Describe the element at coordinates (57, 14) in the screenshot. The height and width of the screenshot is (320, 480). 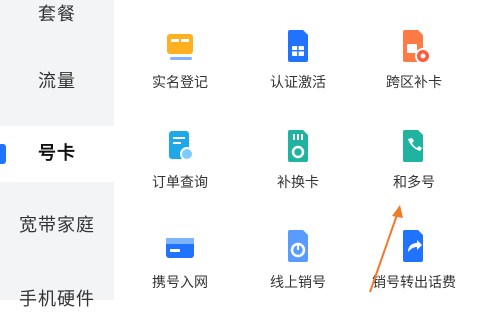
I see `sidebar-item-label: 套餐` at that location.